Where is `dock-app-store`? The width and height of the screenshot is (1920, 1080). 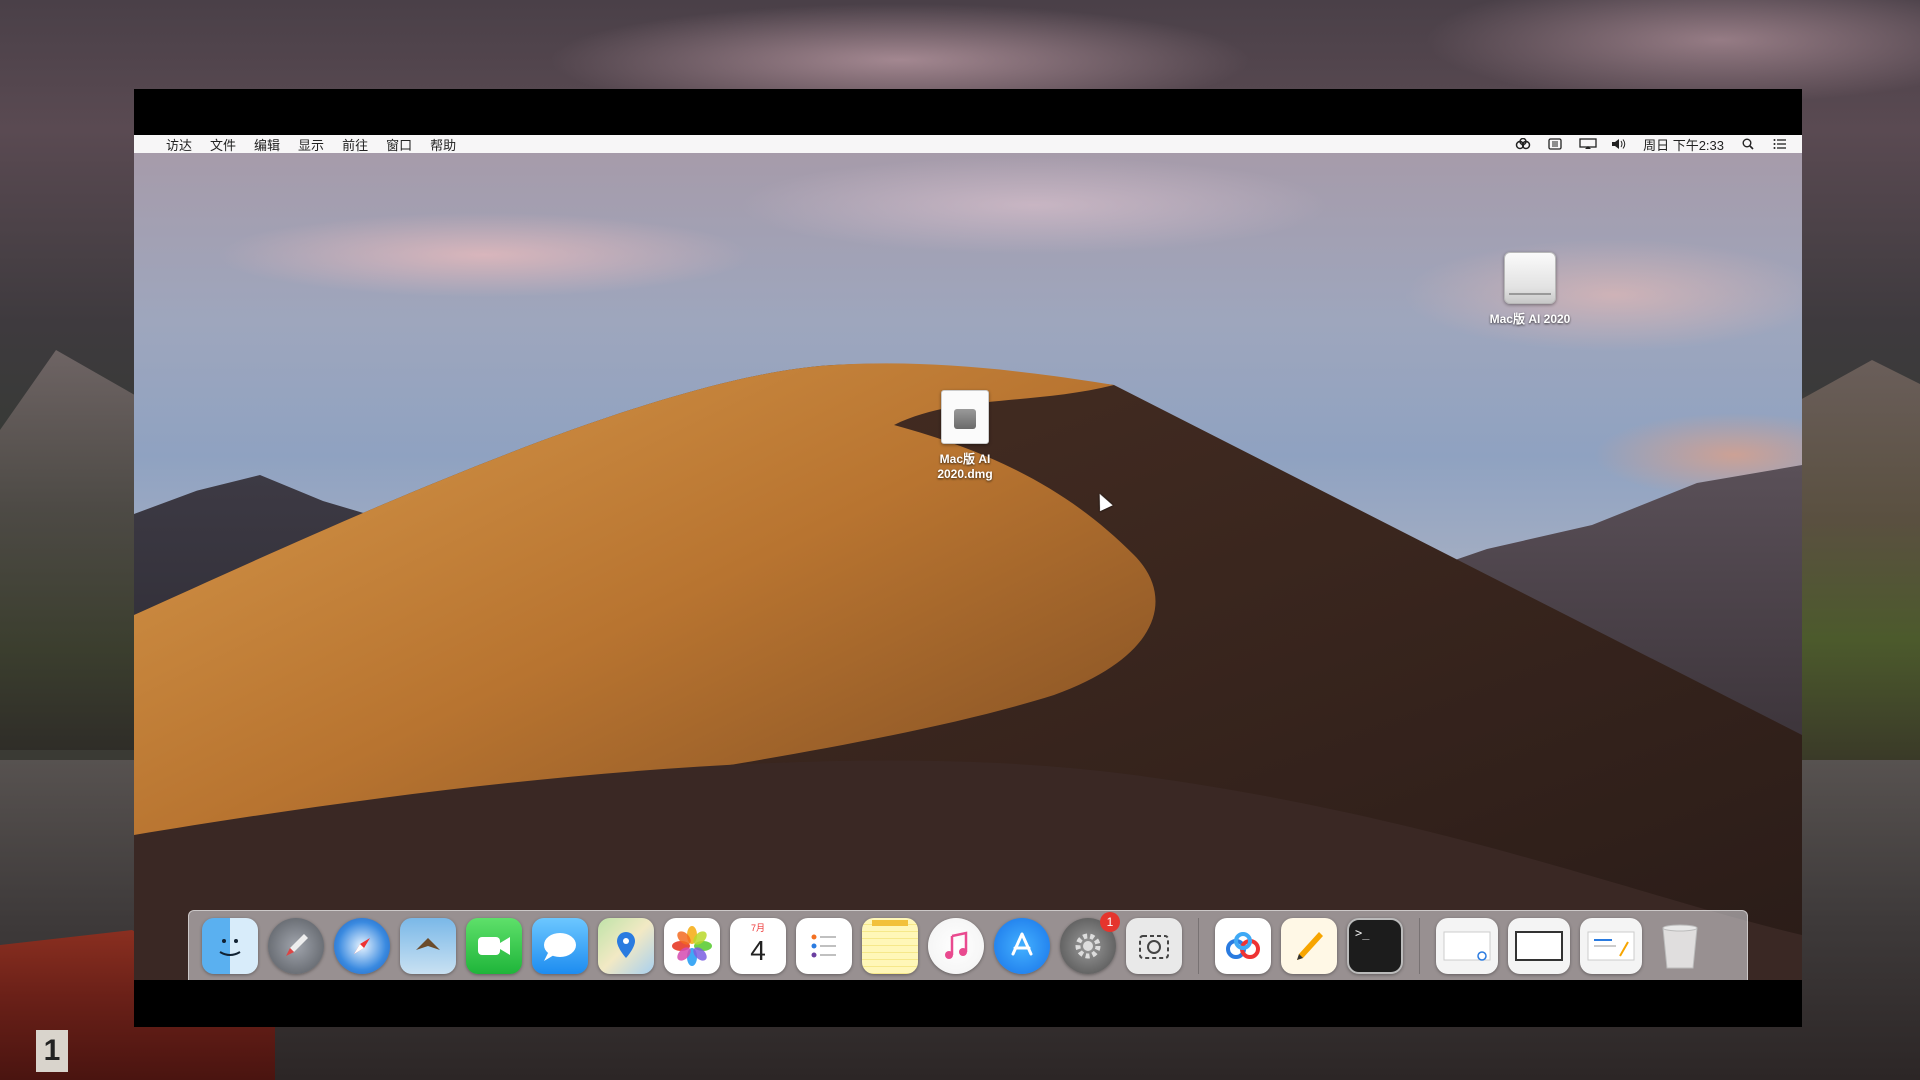 dock-app-store is located at coordinates (1022, 945).